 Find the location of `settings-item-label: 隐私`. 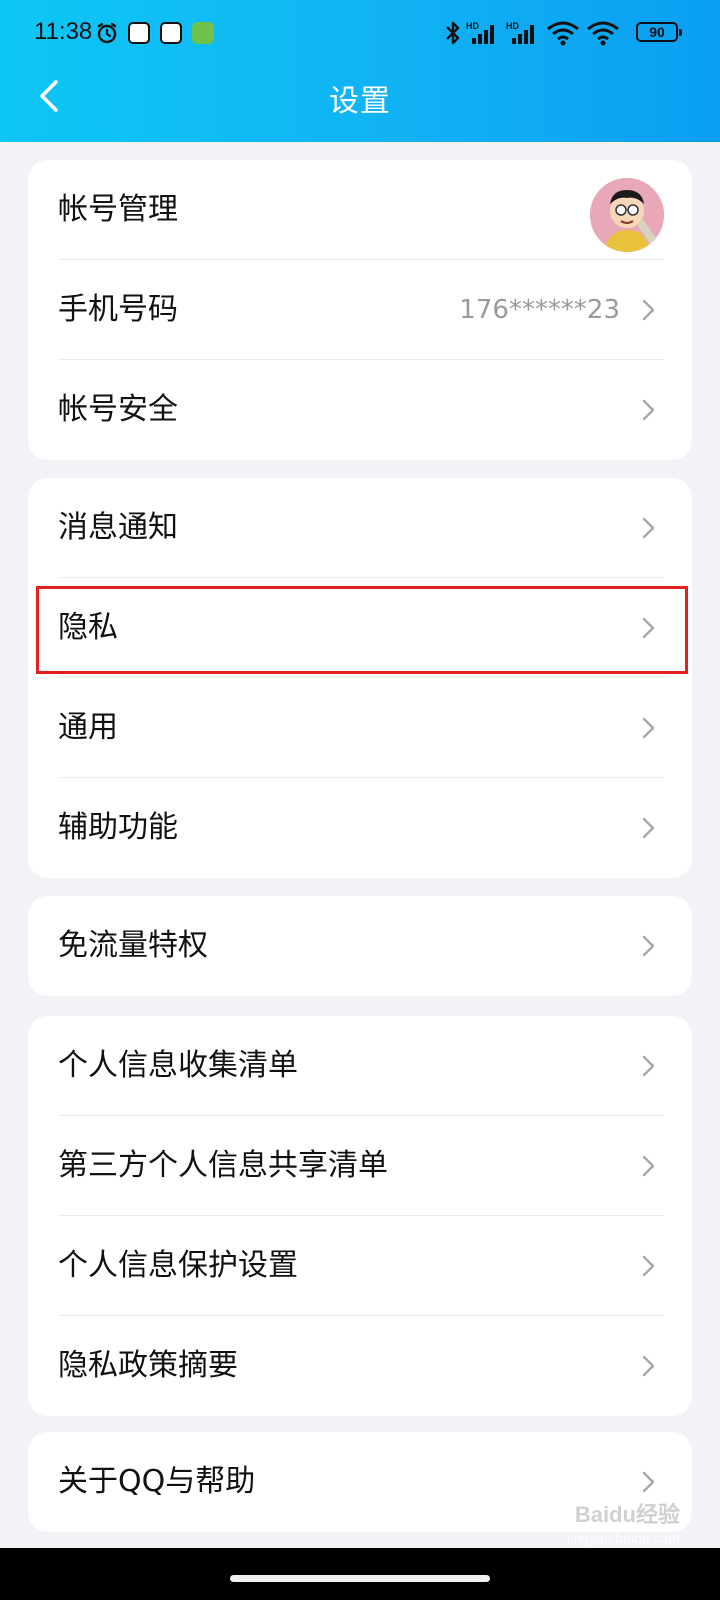

settings-item-label: 隐私 is located at coordinates (88, 627).